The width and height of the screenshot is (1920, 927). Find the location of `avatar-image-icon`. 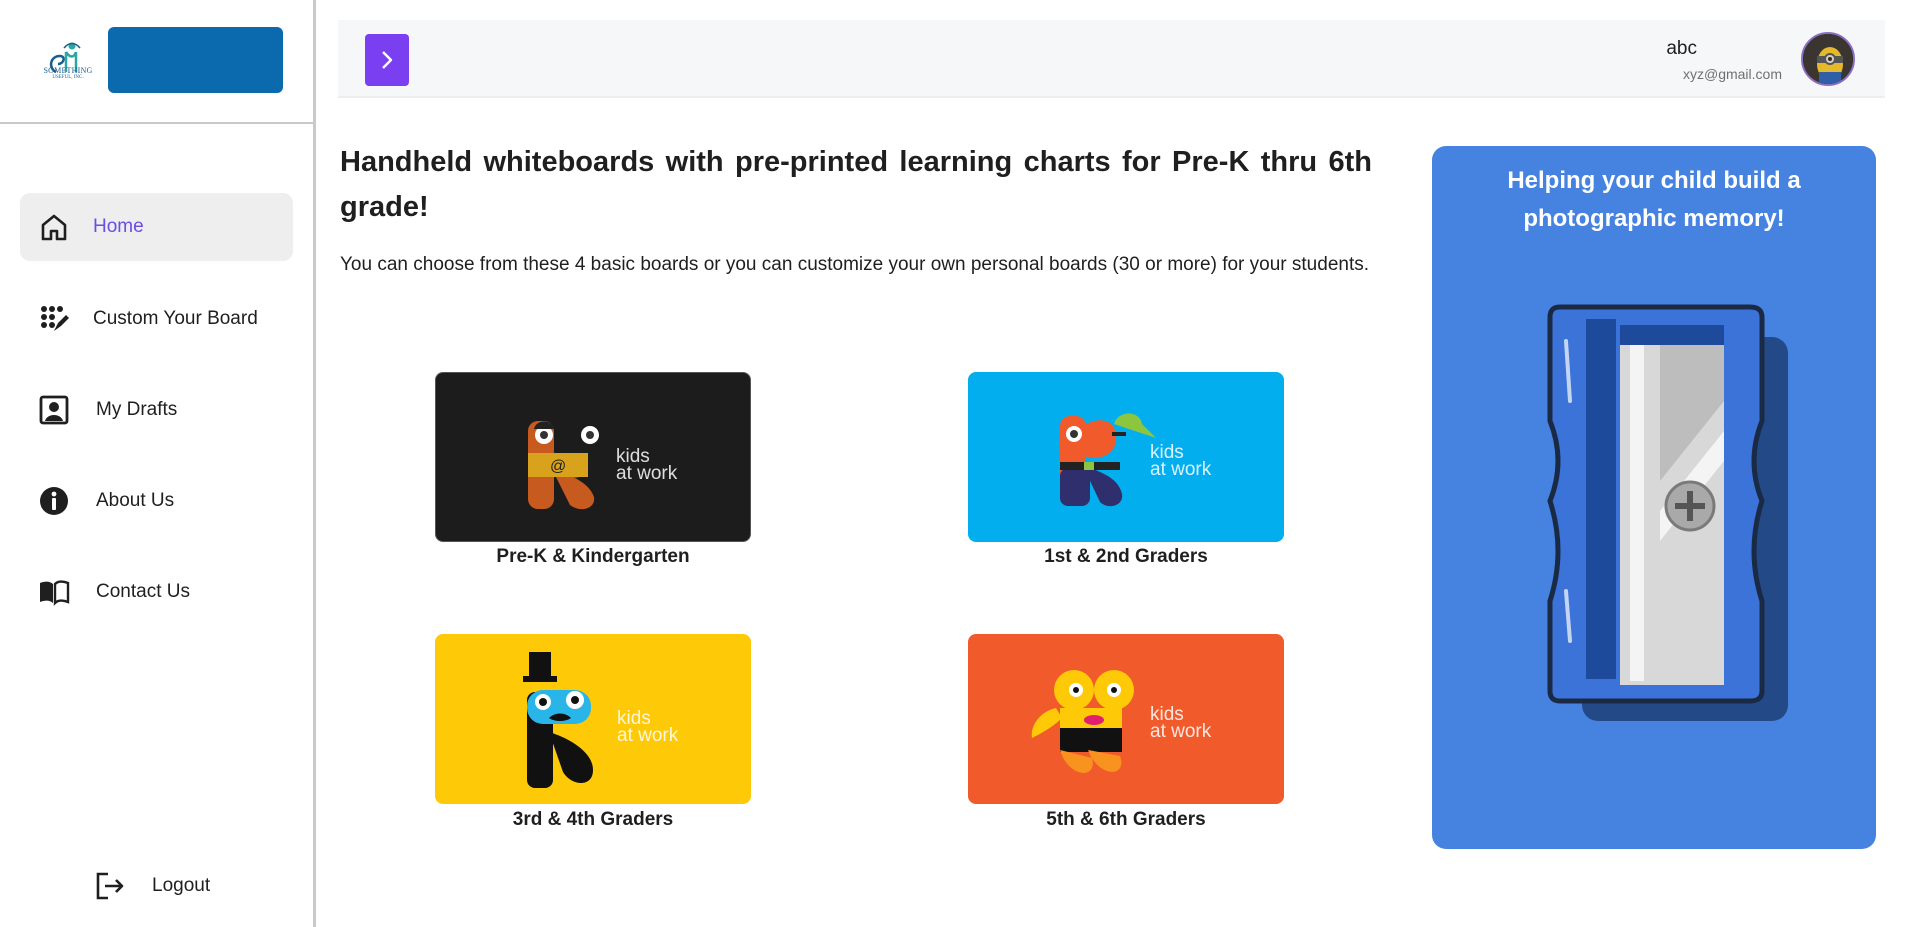

avatar-image-icon is located at coordinates (1828, 59).